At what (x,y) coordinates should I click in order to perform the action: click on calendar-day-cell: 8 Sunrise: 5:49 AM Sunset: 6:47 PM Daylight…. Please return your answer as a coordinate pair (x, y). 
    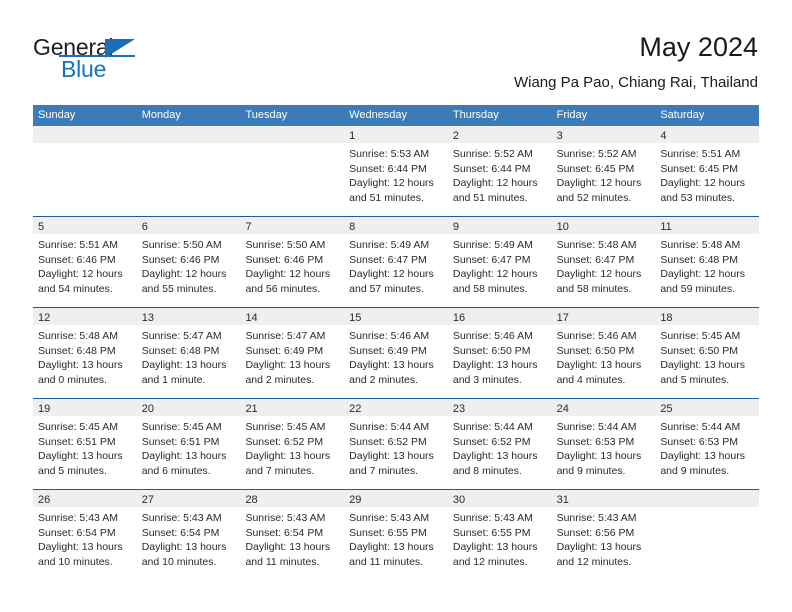
    Looking at the image, I should click on (396, 262).